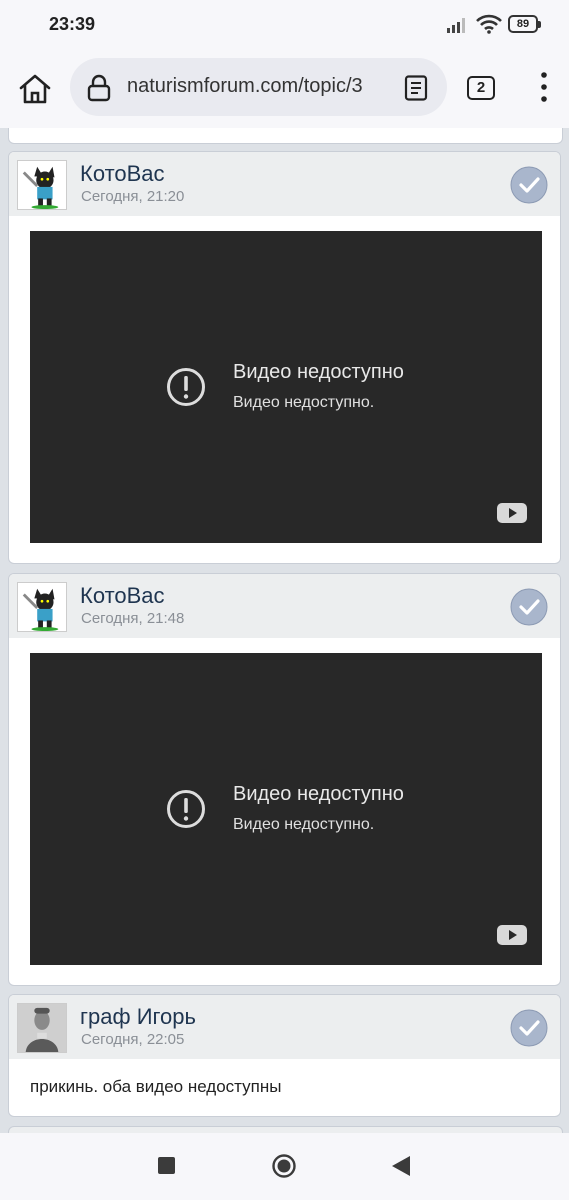 The height and width of the screenshot is (1200, 569). What do you see at coordinates (35, 89) in the screenshot?
I see `home-icon` at bounding box center [35, 89].